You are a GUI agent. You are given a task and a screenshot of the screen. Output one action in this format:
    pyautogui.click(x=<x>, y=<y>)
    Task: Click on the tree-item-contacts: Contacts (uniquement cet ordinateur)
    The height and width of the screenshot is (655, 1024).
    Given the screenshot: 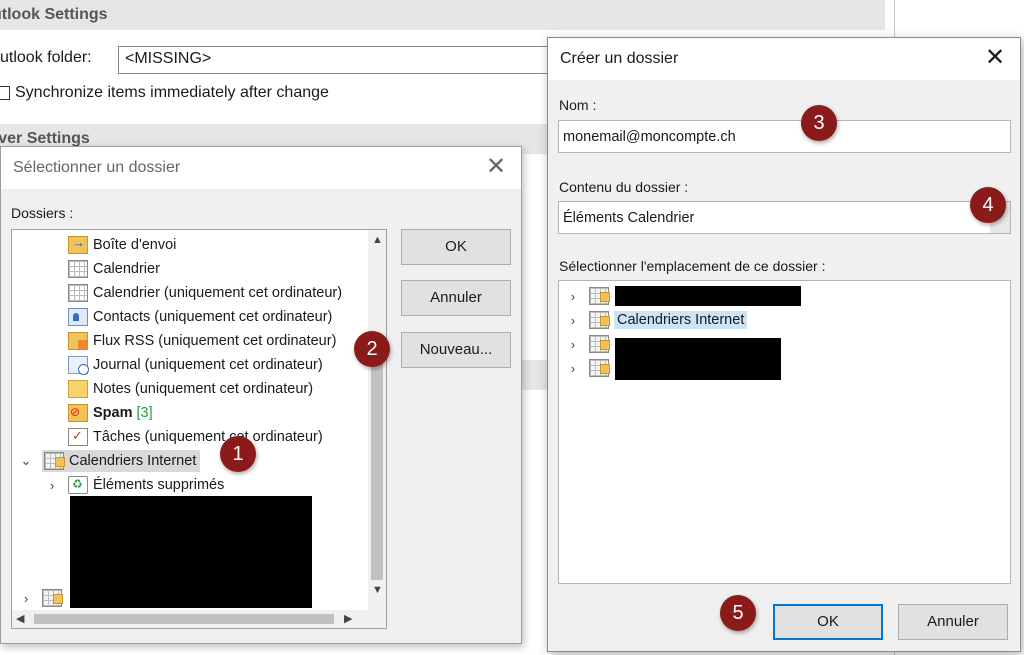 What is the action you would take?
    pyautogui.click(x=200, y=317)
    